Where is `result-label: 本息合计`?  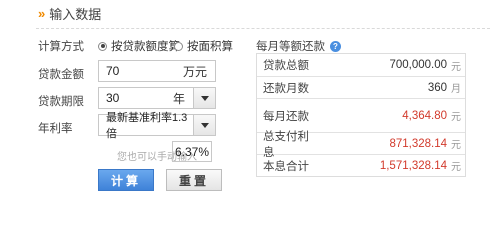
result-label: 本息合计 is located at coordinates (286, 166).